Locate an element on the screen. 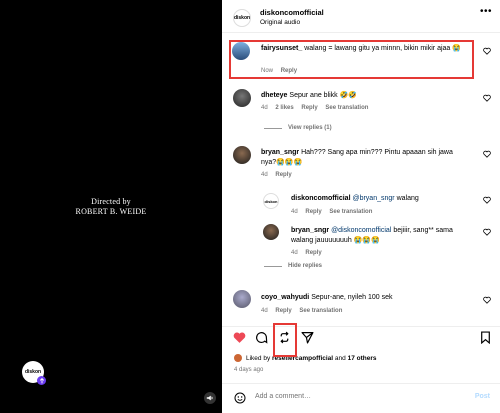 This screenshot has height=413, width=500. reply-username: diskoncomofficial is located at coordinates (321, 198).